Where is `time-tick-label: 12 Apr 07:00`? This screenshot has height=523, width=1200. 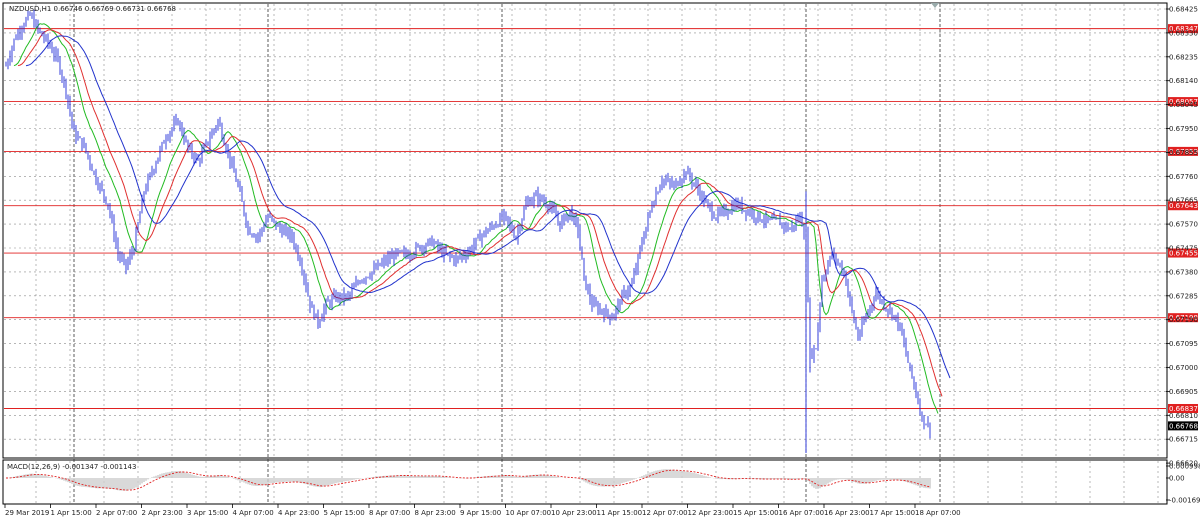
time-tick-label: 12 Apr 07:00 is located at coordinates (665, 513).